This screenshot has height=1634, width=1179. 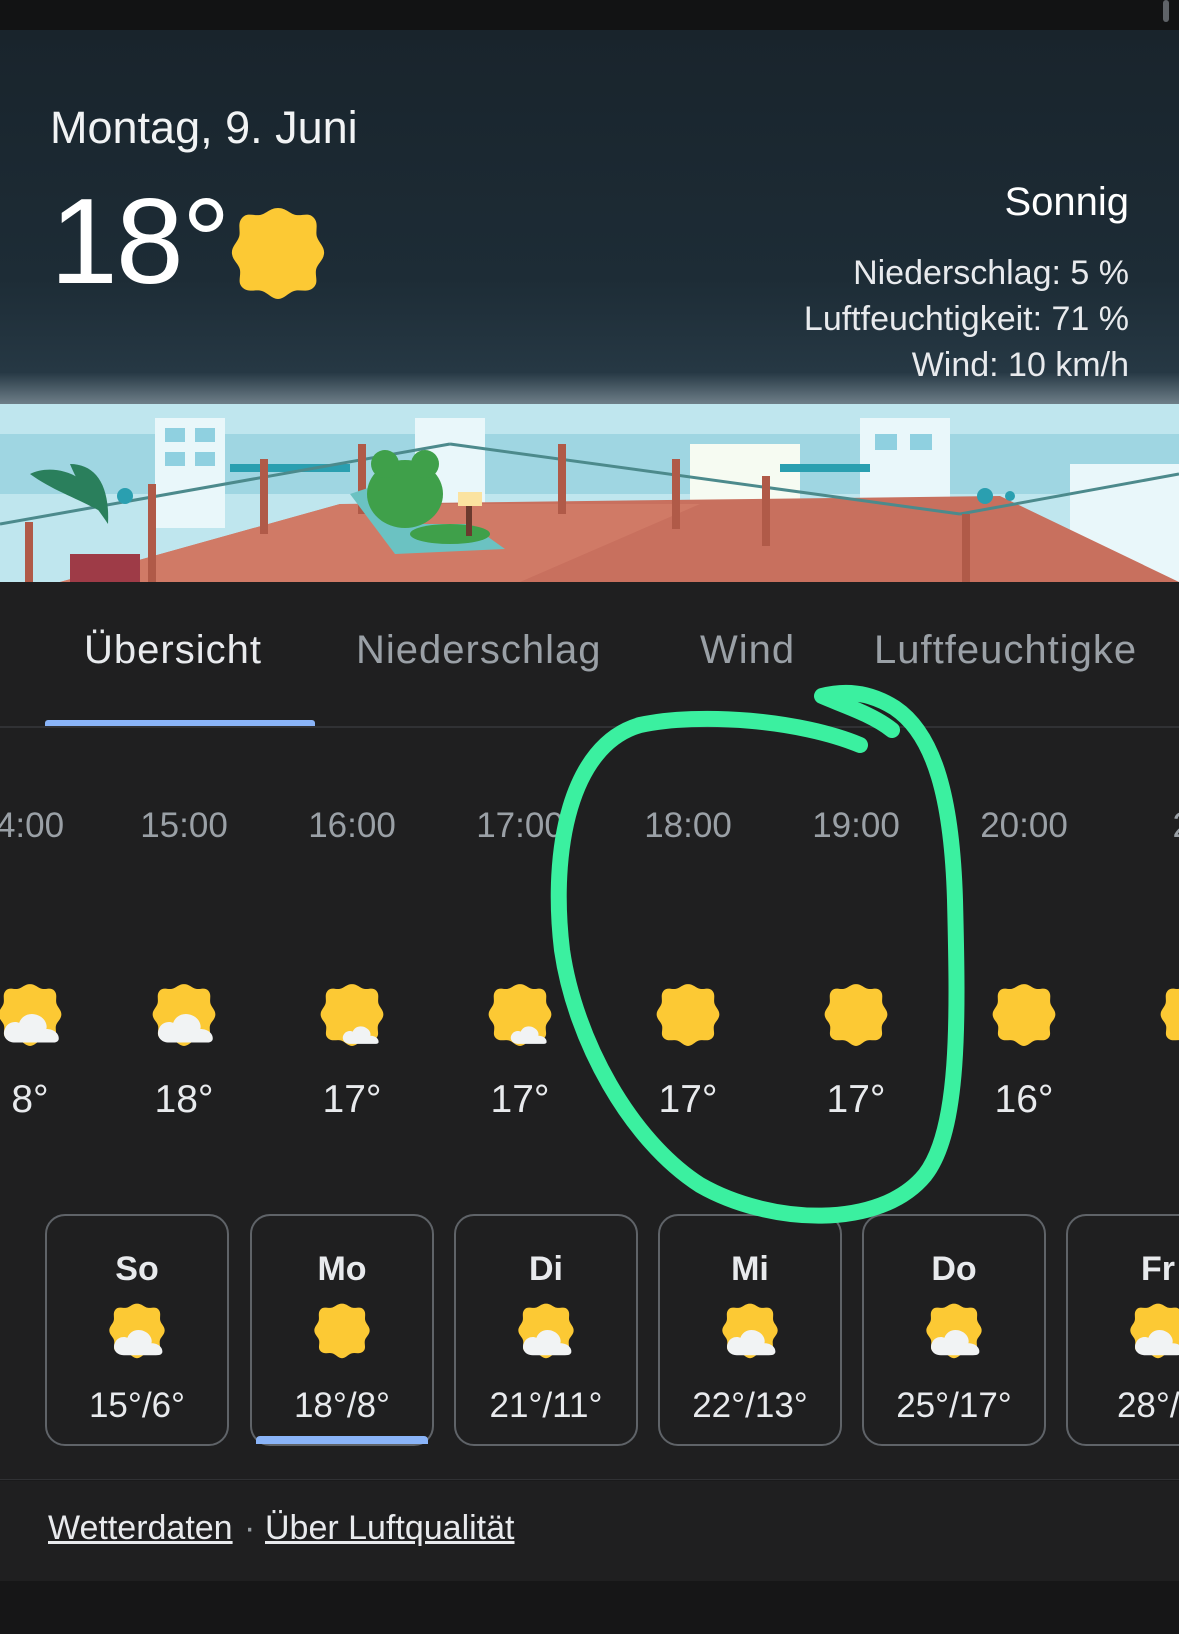 I want to click on day-card-wednesday: Mi 22°/13°, so click(x=750, y=1330).